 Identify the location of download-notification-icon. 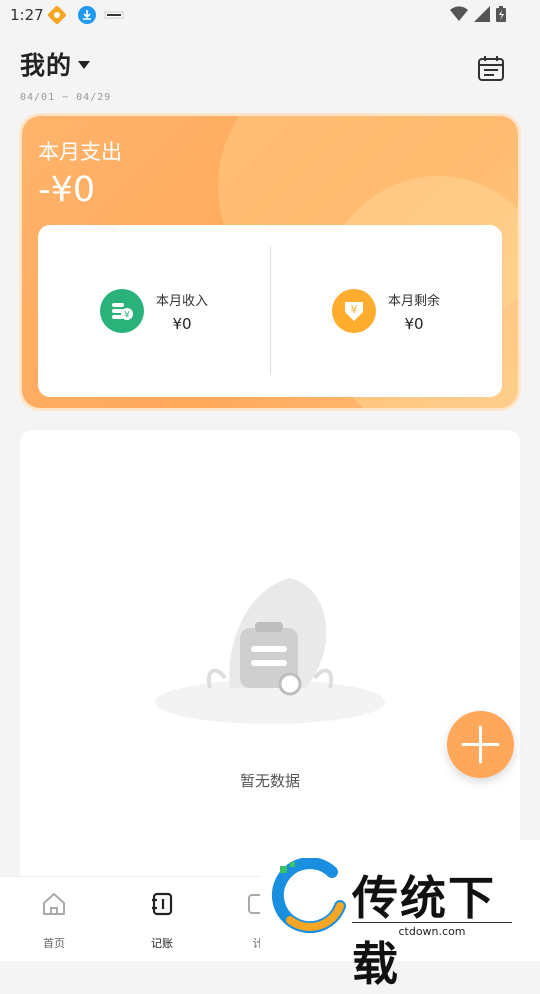
(87, 15).